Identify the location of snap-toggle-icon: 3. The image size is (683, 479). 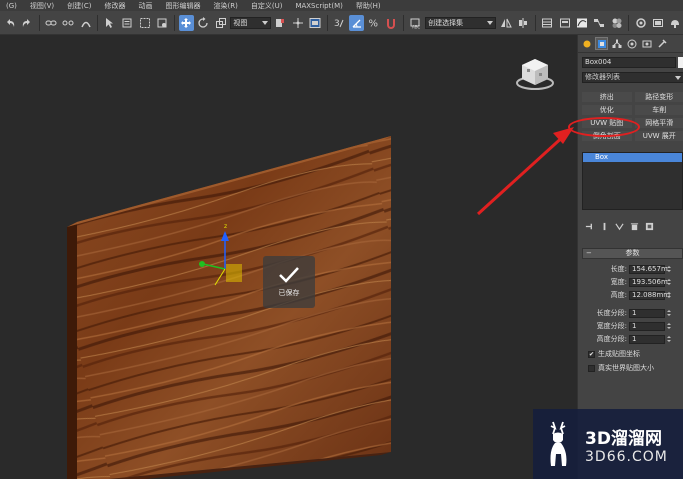
(339, 23).